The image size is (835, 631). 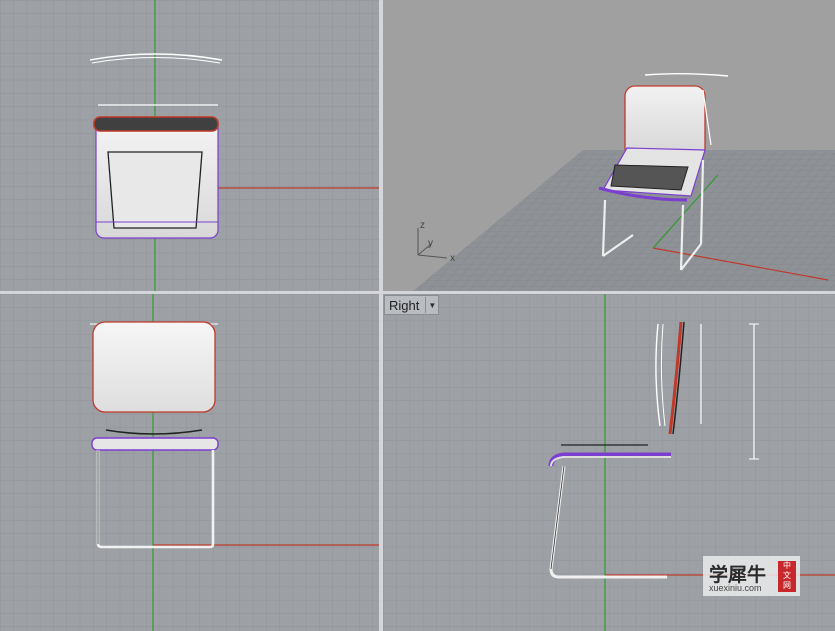 What do you see at coordinates (155, 444) in the screenshot?
I see `seat-front` at bounding box center [155, 444].